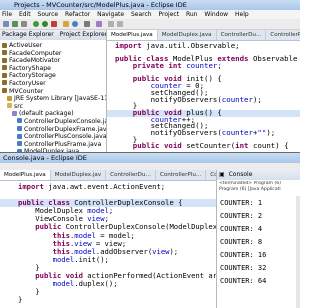  Describe the element at coordinates (53, 84) in the screenshot. I see `tree-item: FactoryUser` at that location.